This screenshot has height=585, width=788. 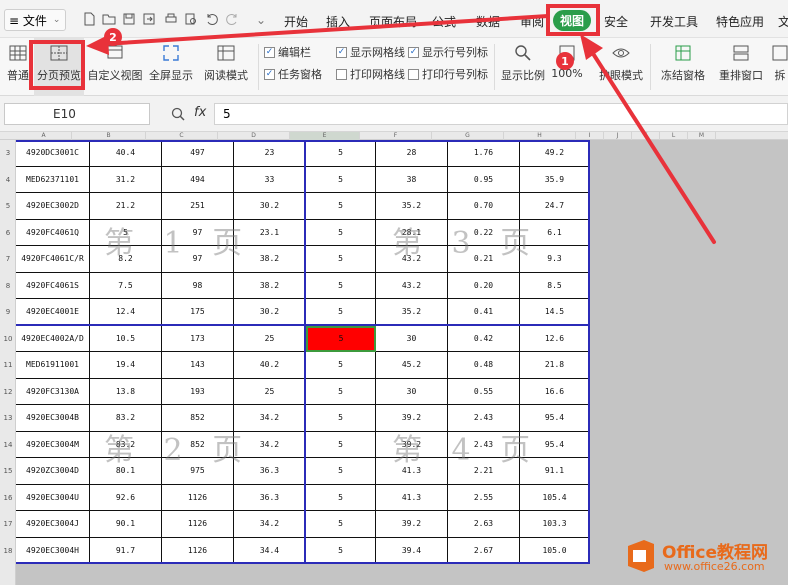 I want to click on table-cell: 39.4, so click(x=412, y=550).